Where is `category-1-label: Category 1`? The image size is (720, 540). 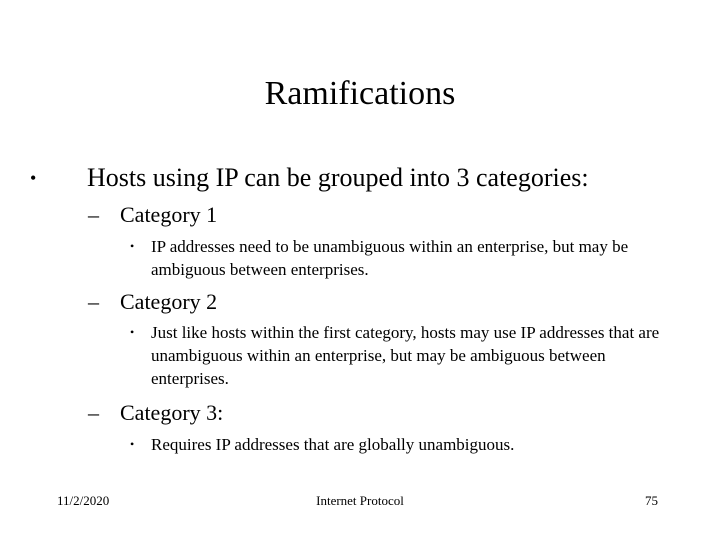 category-1-label: Category 1 is located at coordinates (169, 214).